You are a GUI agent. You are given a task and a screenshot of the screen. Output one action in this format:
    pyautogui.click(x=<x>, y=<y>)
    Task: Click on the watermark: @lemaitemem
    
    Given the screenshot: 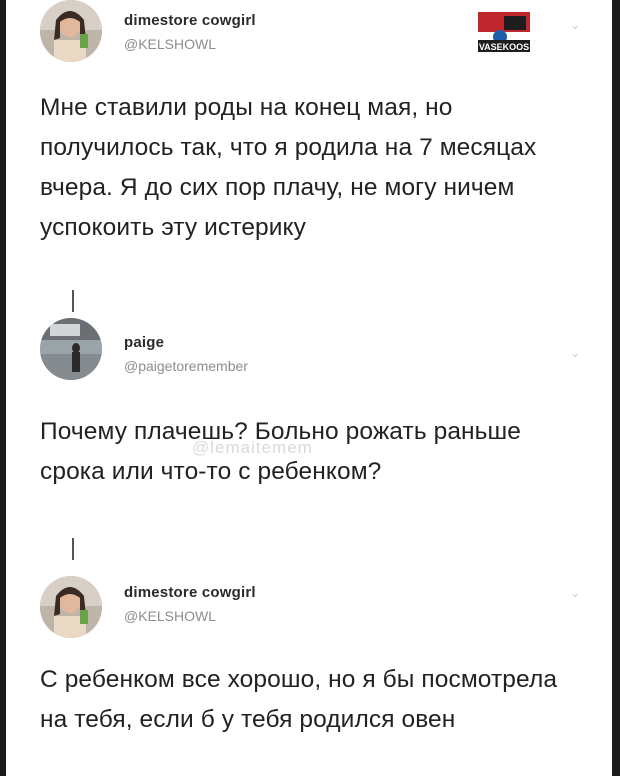 What is the action you would take?
    pyautogui.click(x=252, y=447)
    